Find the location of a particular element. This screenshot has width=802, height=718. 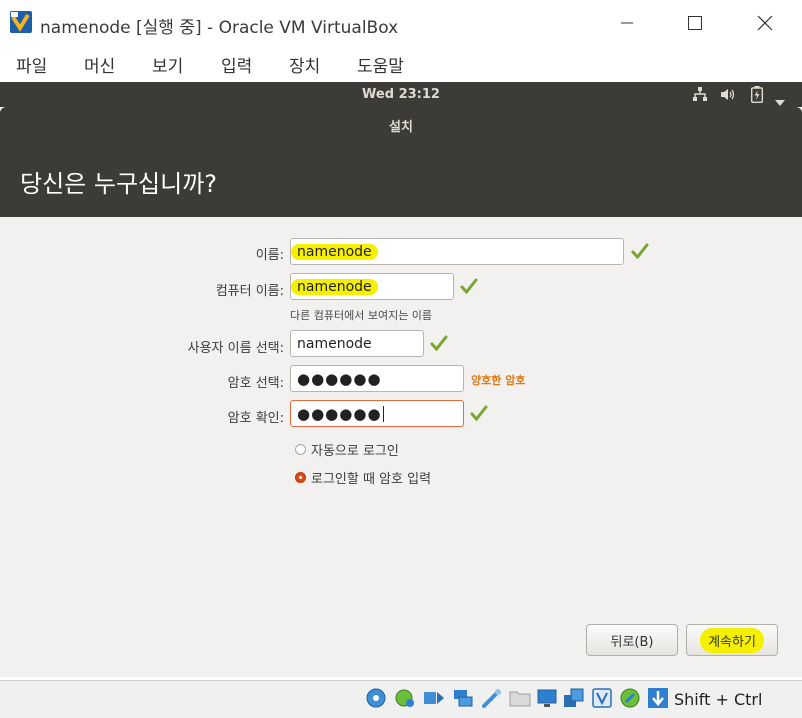

password-input-value: ●●●●●● is located at coordinates (339, 378).